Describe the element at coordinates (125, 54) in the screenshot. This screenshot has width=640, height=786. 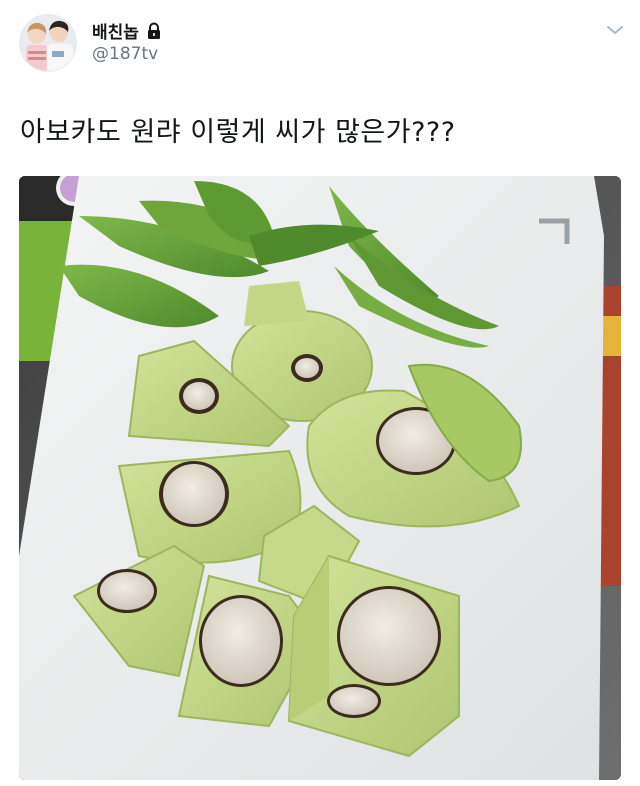
I see `user-handle: @187tv` at that location.